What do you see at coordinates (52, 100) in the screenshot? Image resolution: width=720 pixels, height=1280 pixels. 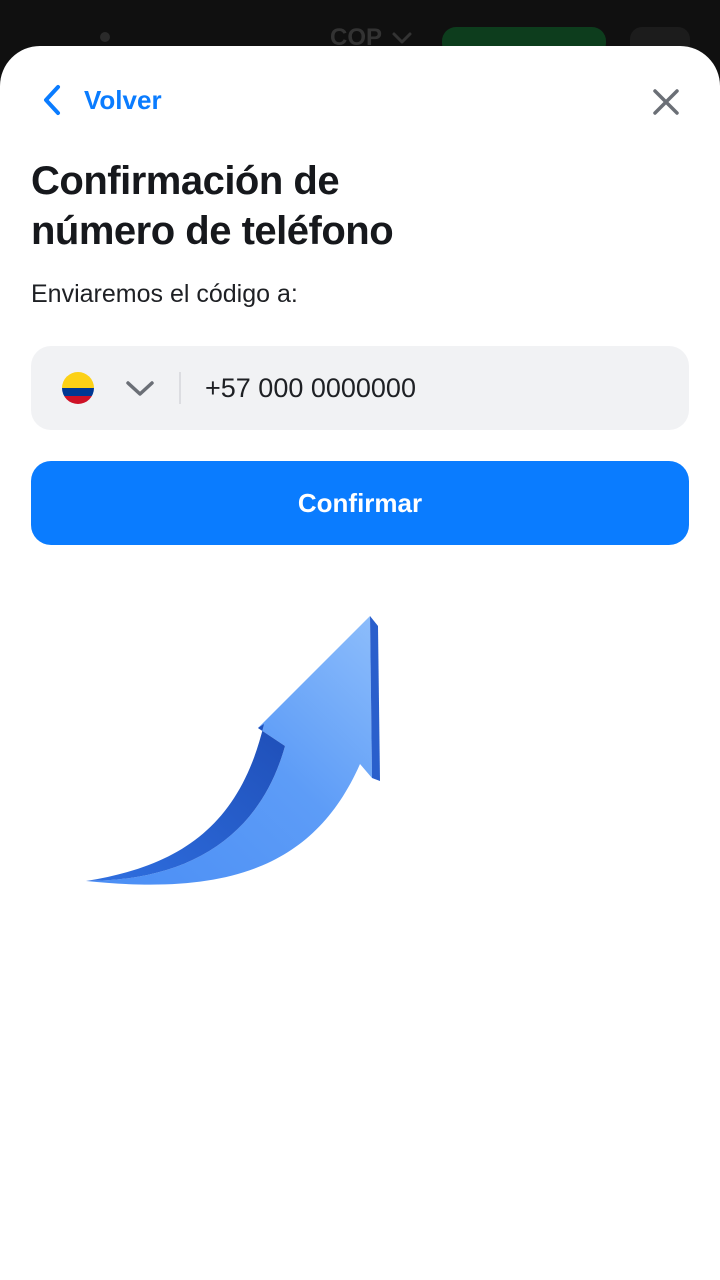 I see `chevron-left-icon` at bounding box center [52, 100].